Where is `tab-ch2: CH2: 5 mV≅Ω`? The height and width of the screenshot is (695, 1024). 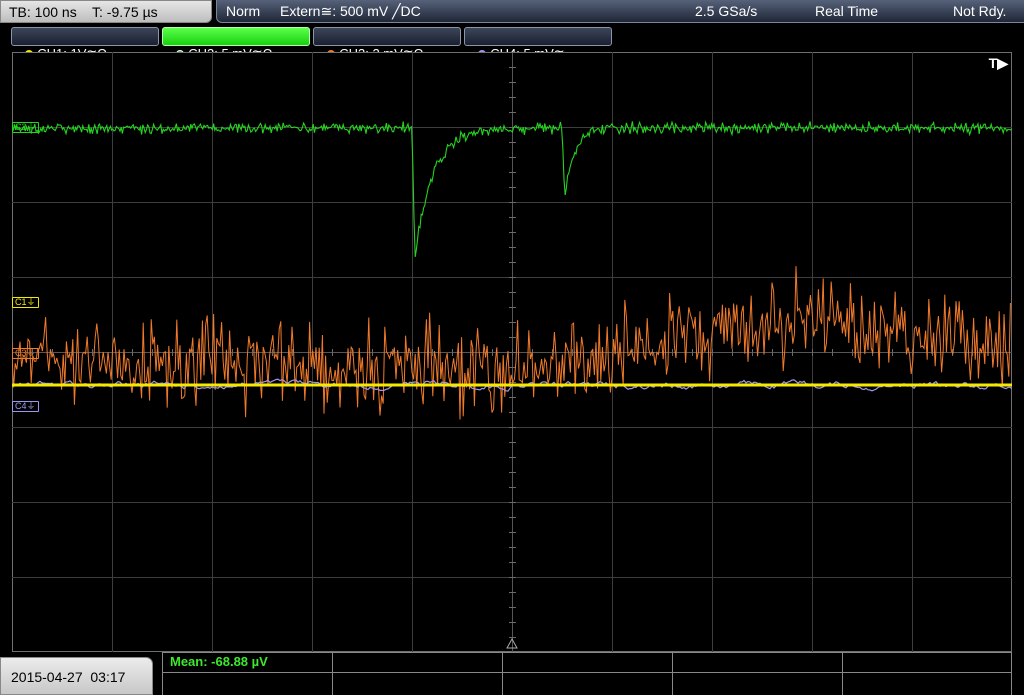 tab-ch2: CH2: 5 mV≅Ω is located at coordinates (236, 44).